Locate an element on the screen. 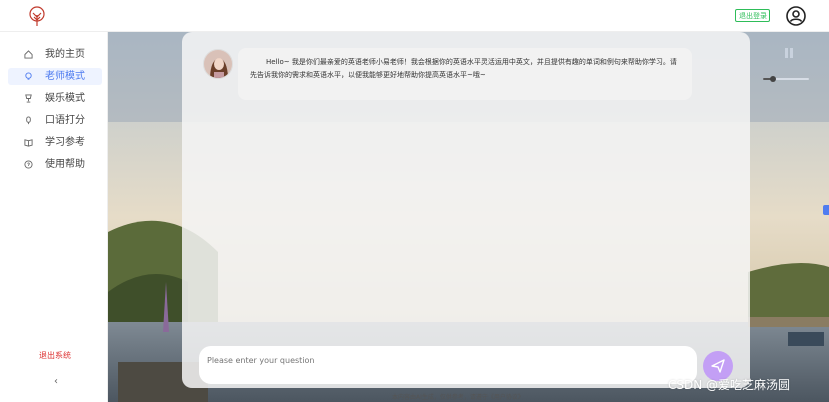  sidebar-item-teacher-mode: 老师模式 is located at coordinates (55, 76).